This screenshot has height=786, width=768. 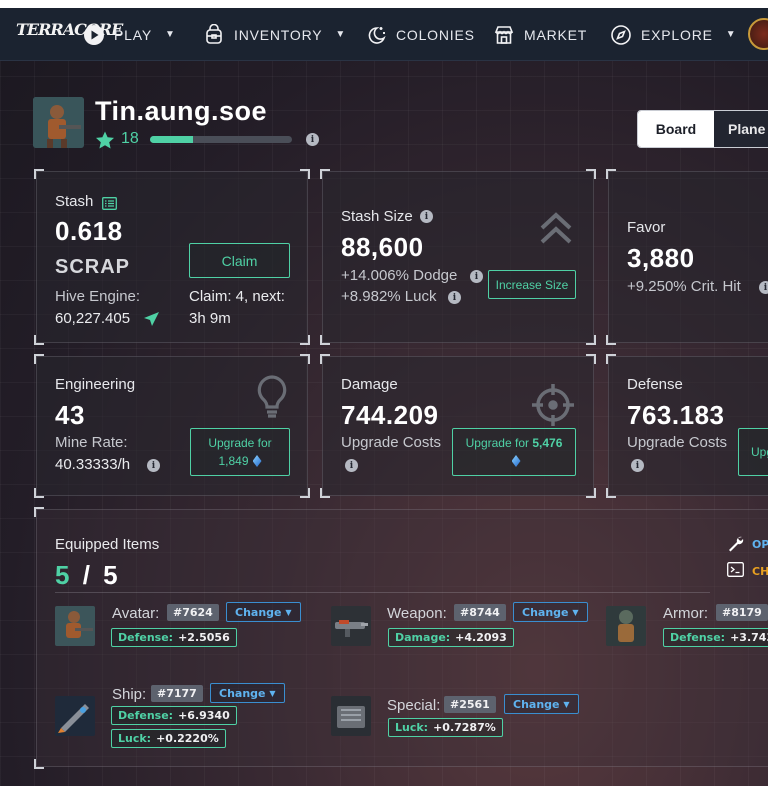 I want to click on ship-change-button: Change ▼, so click(x=247, y=693).